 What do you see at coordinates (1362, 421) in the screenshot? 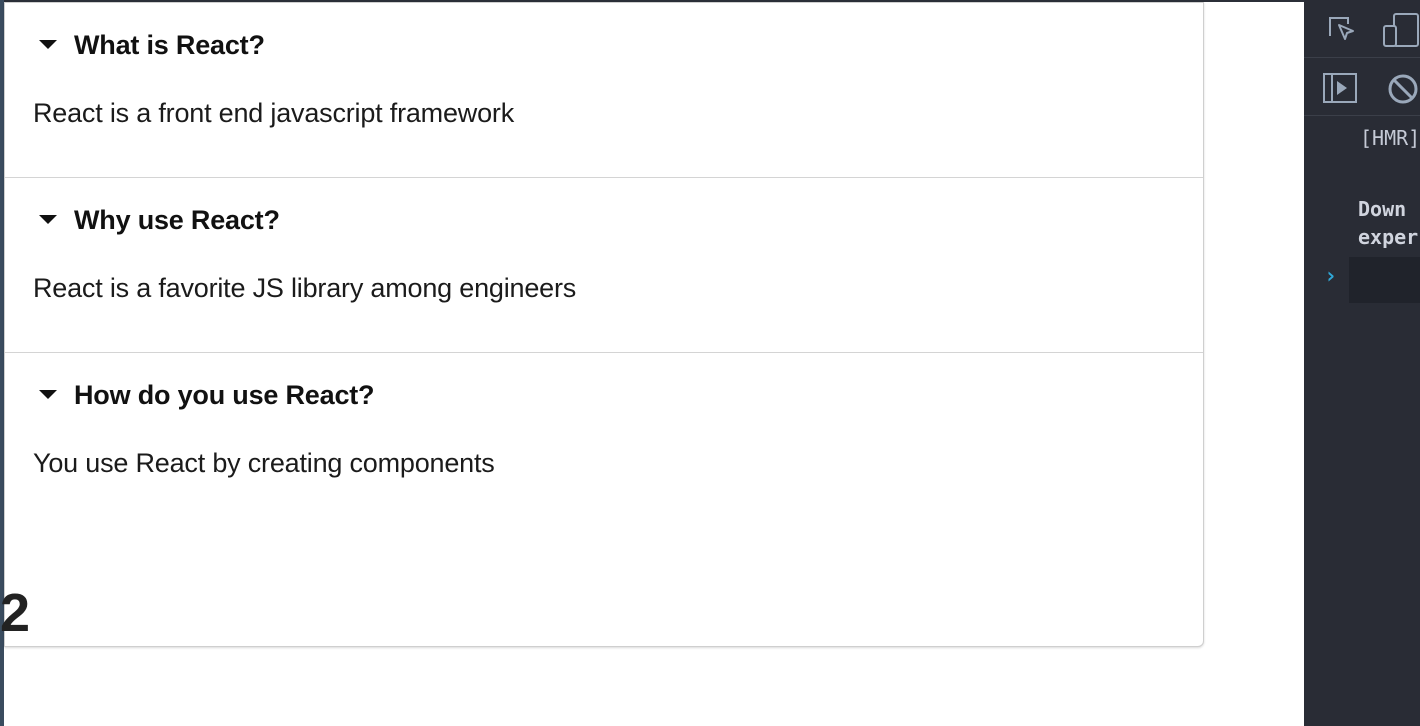
I see `console-output: [HMR] Down exper ›` at bounding box center [1362, 421].